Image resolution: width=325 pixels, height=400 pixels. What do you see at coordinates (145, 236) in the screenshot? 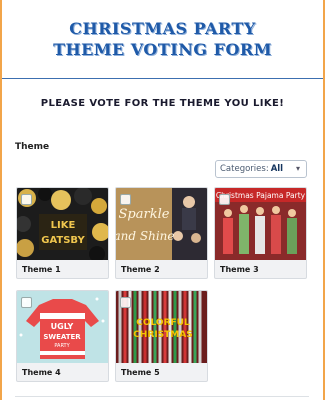
I see `svg-text: and Shine` at bounding box center [145, 236].